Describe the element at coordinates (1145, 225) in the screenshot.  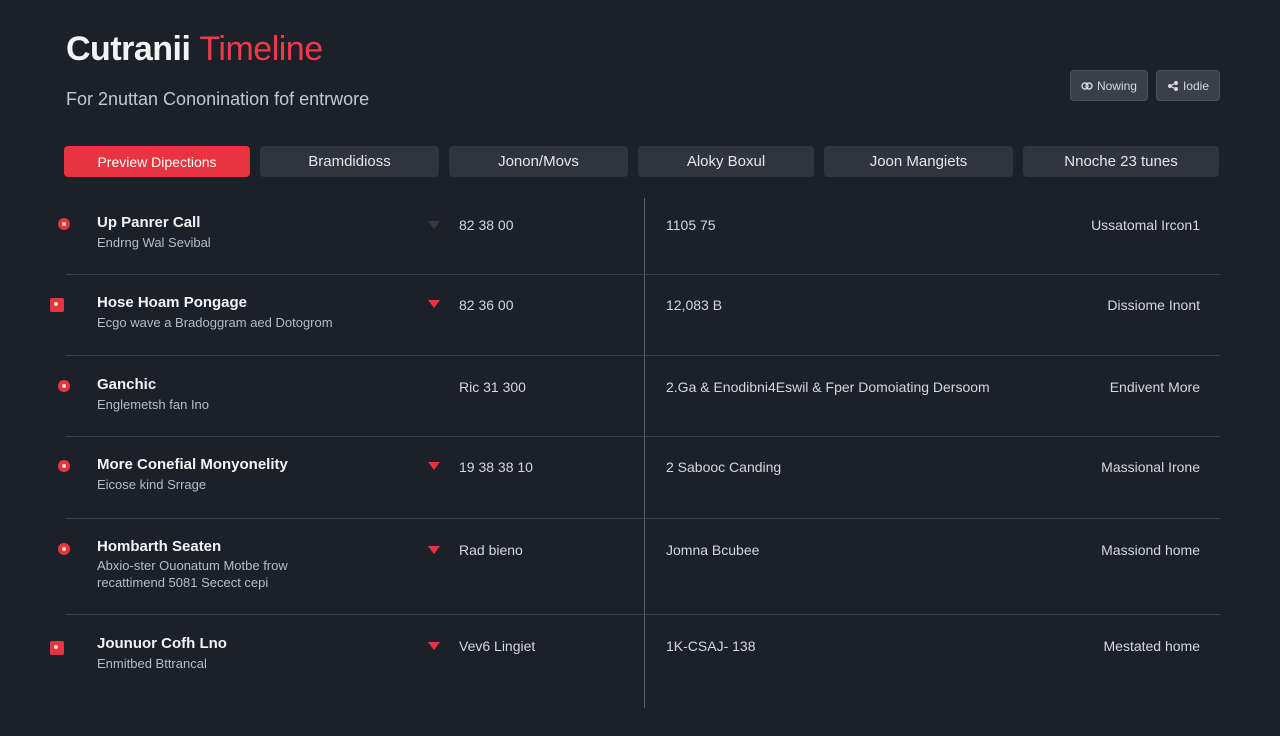
I see `item-col-c: Ussatomal Ircon1` at that location.